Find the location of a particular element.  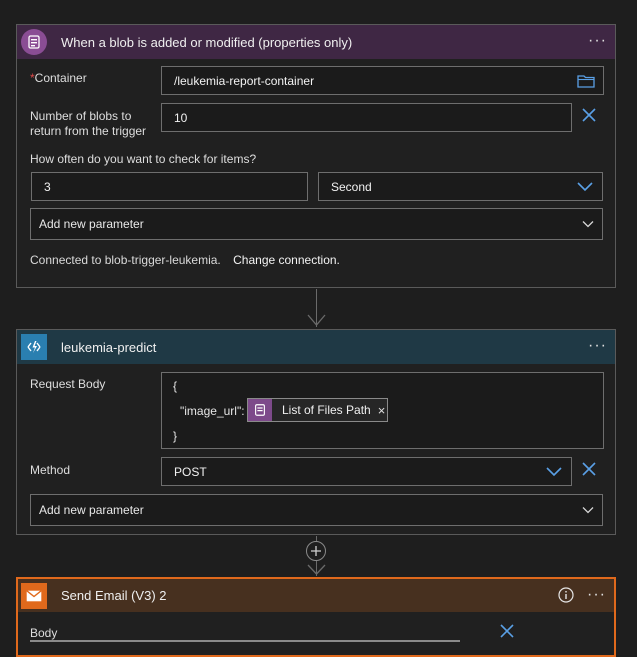

dynamic-content-token: List of Files Path × is located at coordinates (317, 410).